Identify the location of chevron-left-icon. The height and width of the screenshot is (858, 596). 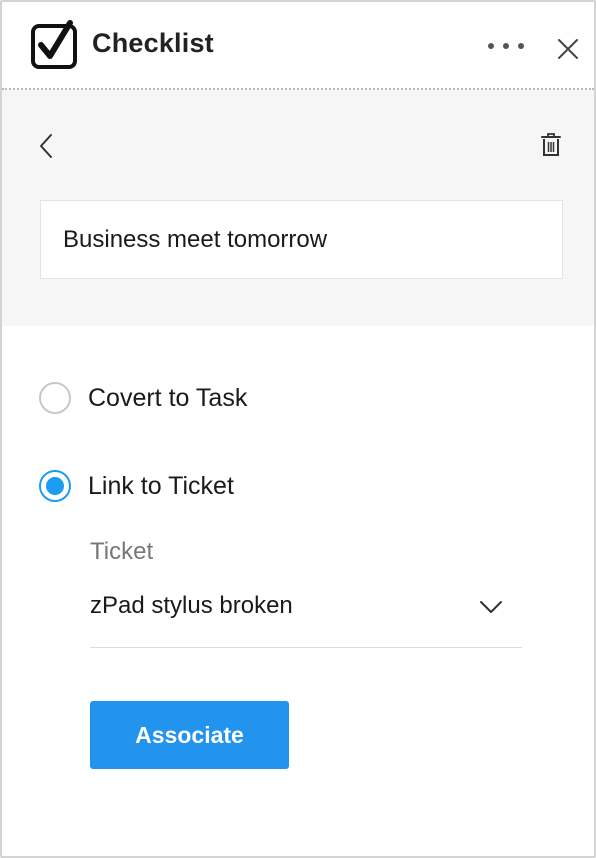
(48, 147).